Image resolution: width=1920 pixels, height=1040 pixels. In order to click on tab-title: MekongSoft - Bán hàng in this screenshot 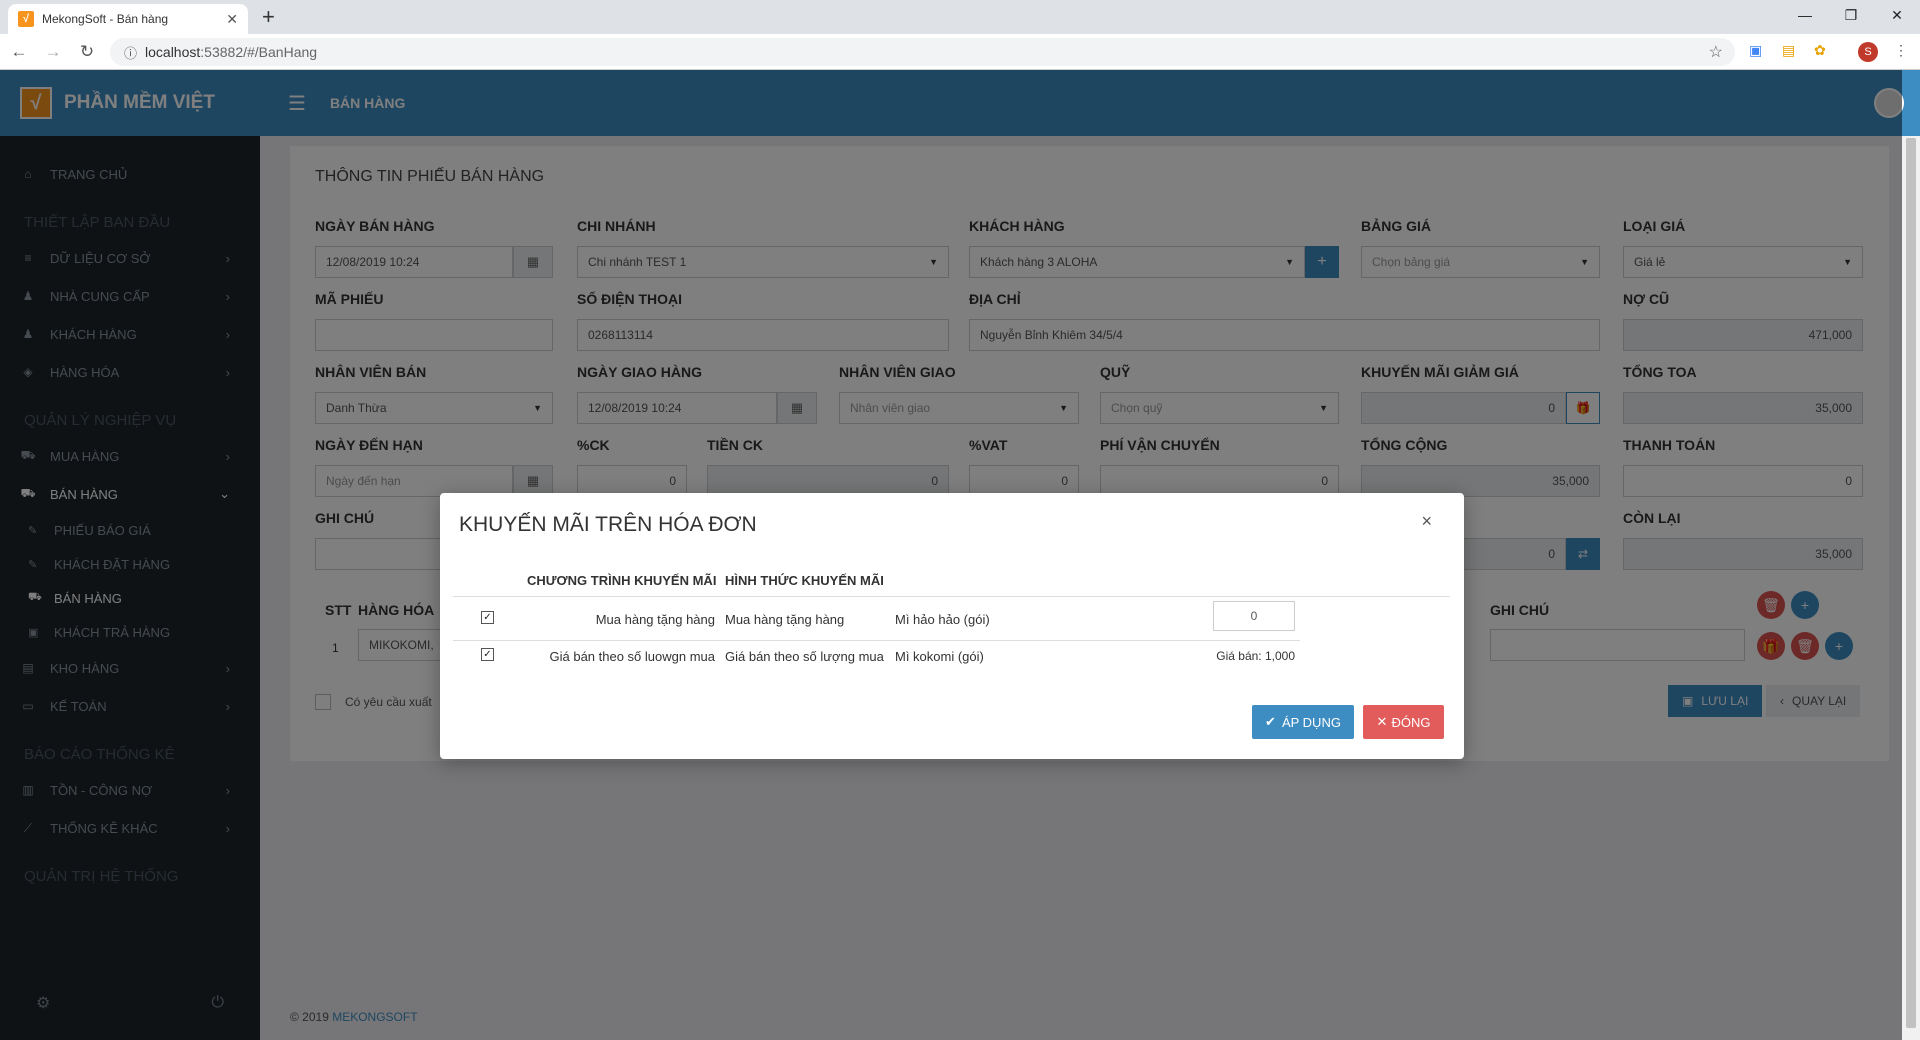, I will do `click(105, 19)`.